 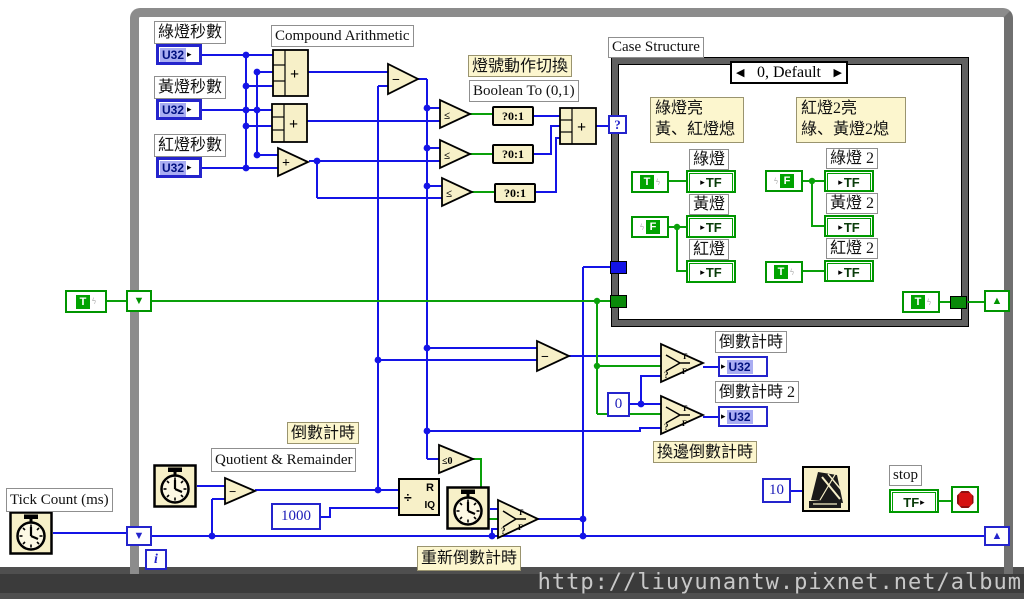 What do you see at coordinates (429, 505) in the screenshot?
I see `quotient-glyph: IQ` at bounding box center [429, 505].